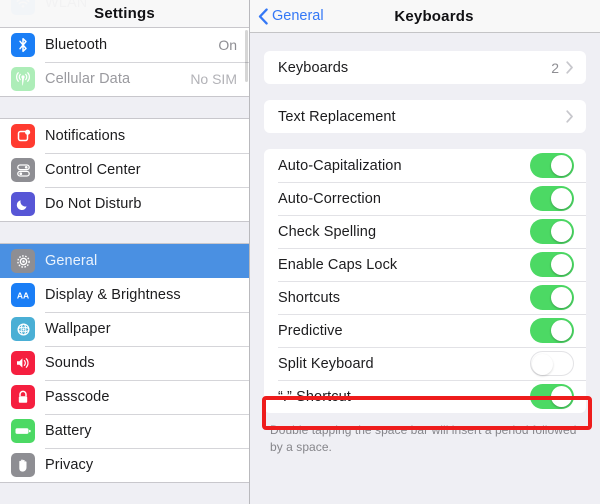 Image resolution: width=600 pixels, height=504 pixels. Describe the element at coordinates (263, 16) in the screenshot. I see `chevron-left-icon` at that location.